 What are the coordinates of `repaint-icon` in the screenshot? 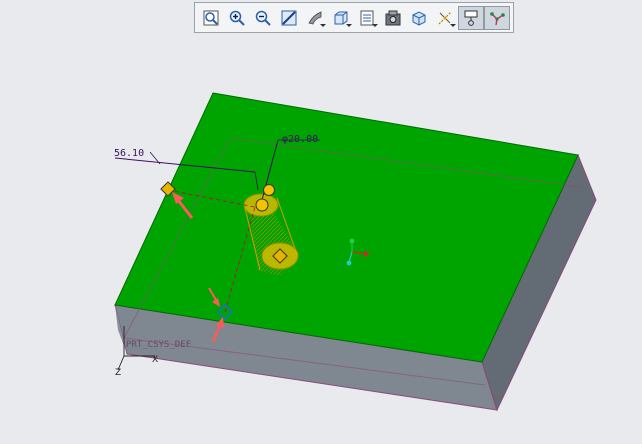 It's located at (289, 17).